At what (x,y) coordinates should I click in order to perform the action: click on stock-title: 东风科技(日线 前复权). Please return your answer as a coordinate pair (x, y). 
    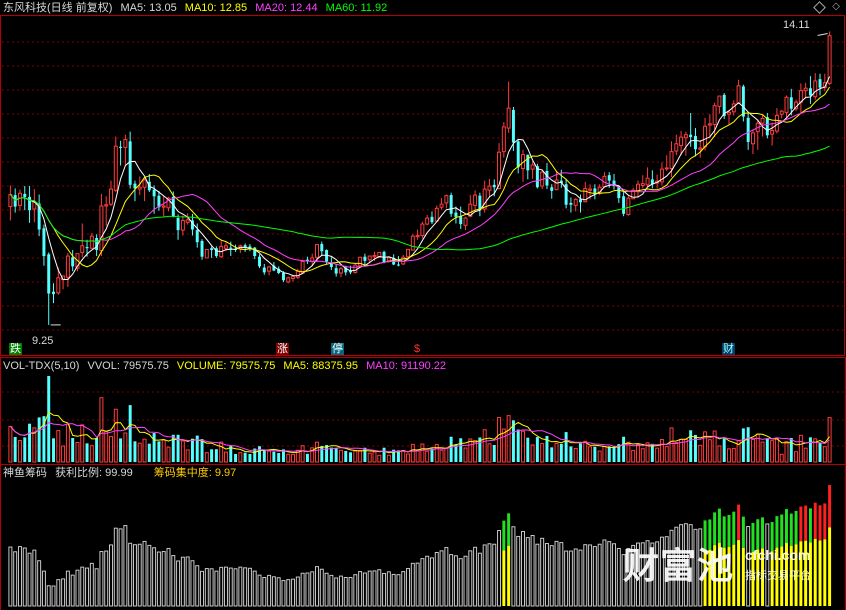
    Looking at the image, I should click on (57, 8).